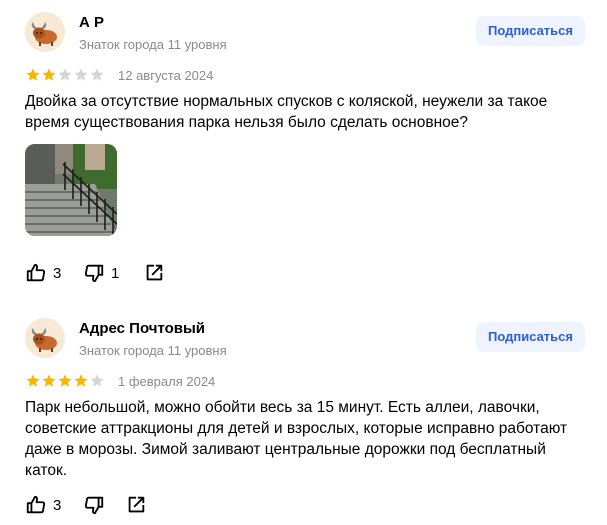 This screenshot has height=525, width=607. I want to click on review-photo, so click(71, 190).